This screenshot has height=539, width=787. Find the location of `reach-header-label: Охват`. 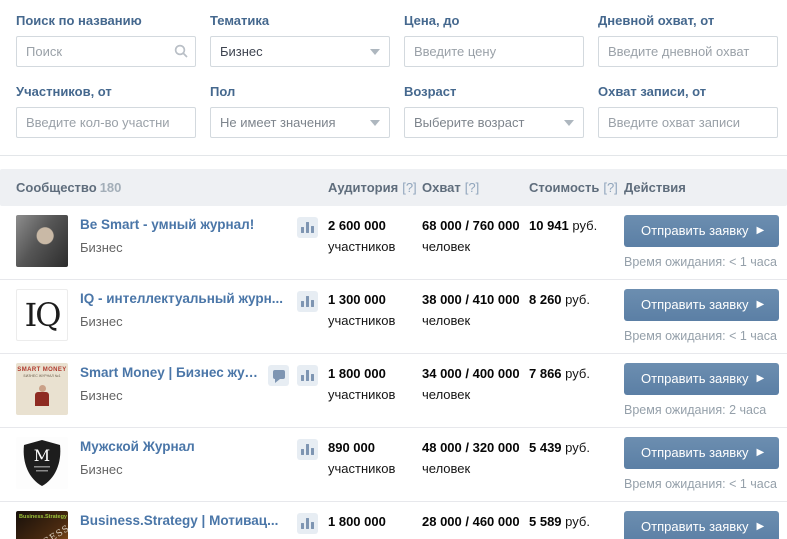

reach-header-label: Охват is located at coordinates (441, 187).